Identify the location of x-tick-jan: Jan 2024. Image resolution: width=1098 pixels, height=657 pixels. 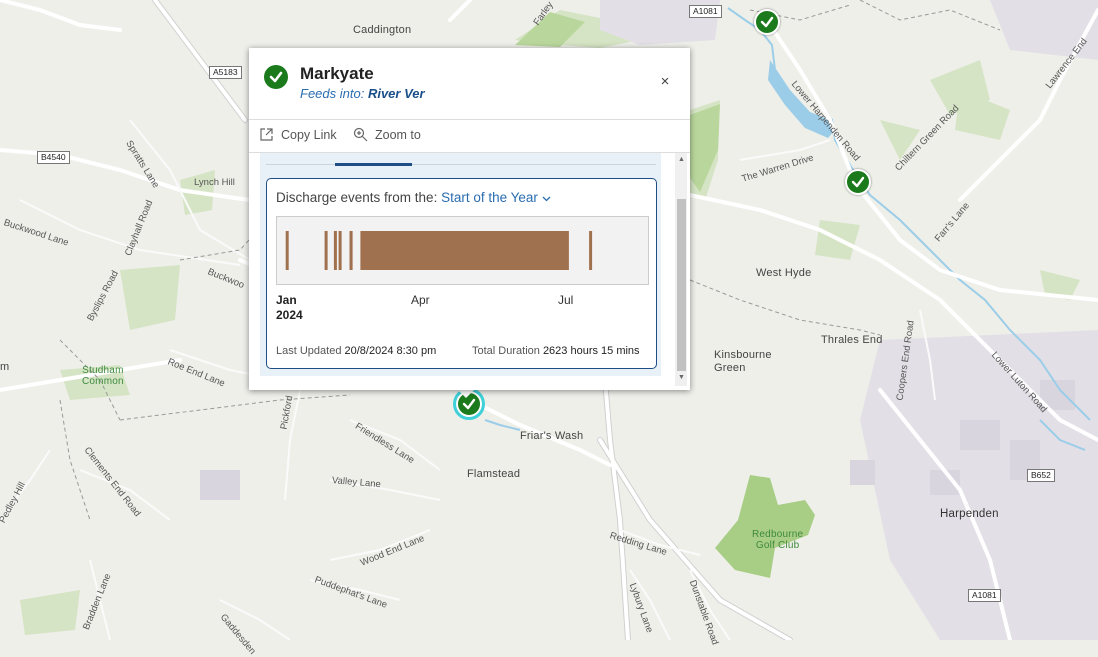
(289, 308).